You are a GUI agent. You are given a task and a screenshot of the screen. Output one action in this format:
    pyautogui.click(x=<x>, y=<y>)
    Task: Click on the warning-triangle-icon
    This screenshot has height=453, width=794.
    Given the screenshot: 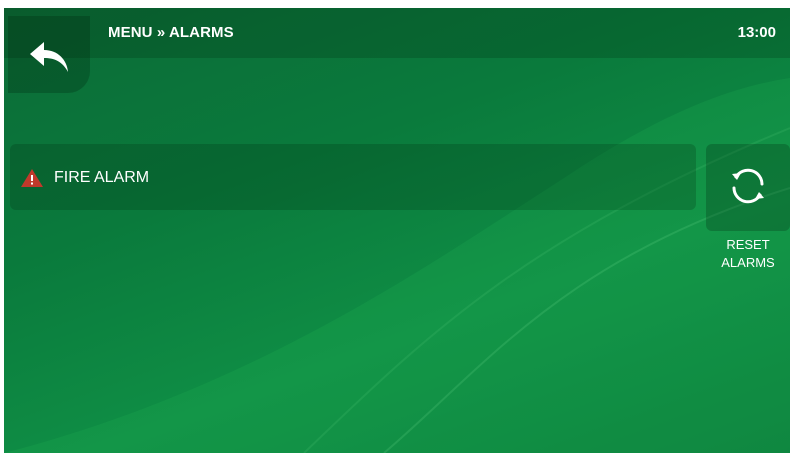 What is the action you would take?
    pyautogui.click(x=32, y=178)
    